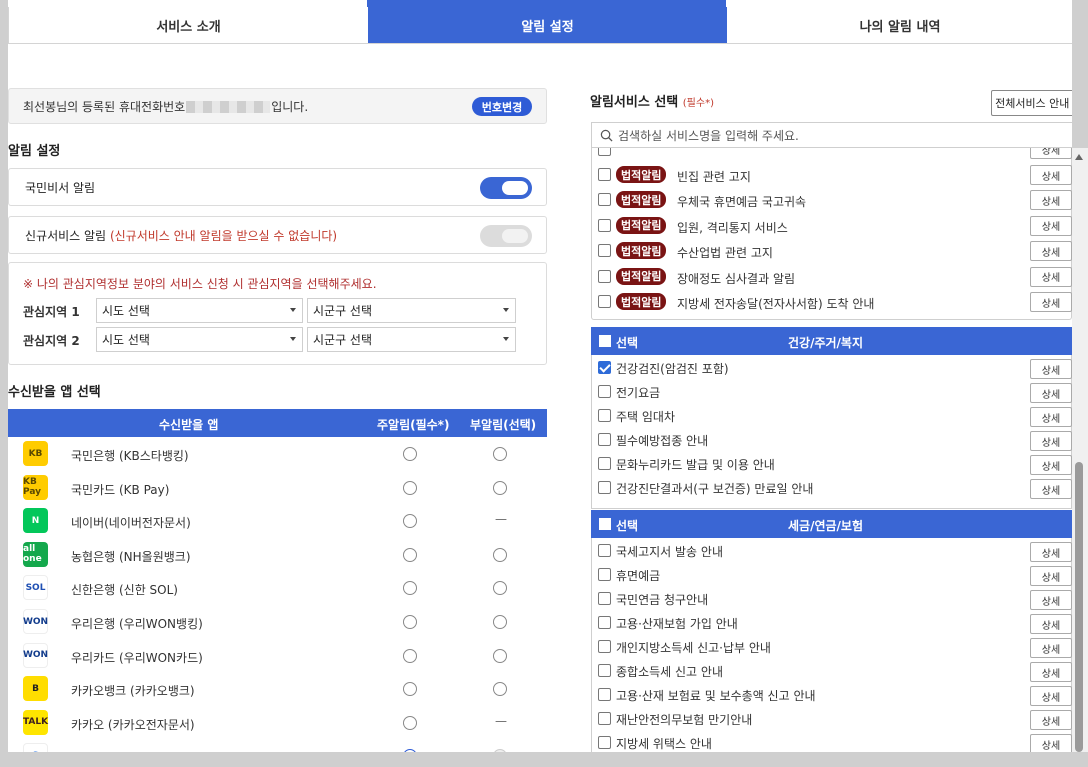  Describe the element at coordinates (411, 339) in the screenshot. I see `region-2-sigungu-select: 시군구 선택` at that location.